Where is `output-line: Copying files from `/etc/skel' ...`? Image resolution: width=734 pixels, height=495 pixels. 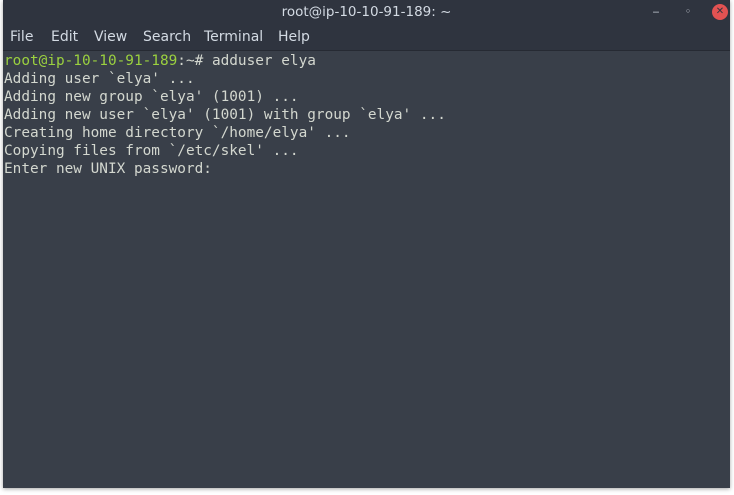
output-line: Copying files from `/etc/skel' ... is located at coordinates (151, 151).